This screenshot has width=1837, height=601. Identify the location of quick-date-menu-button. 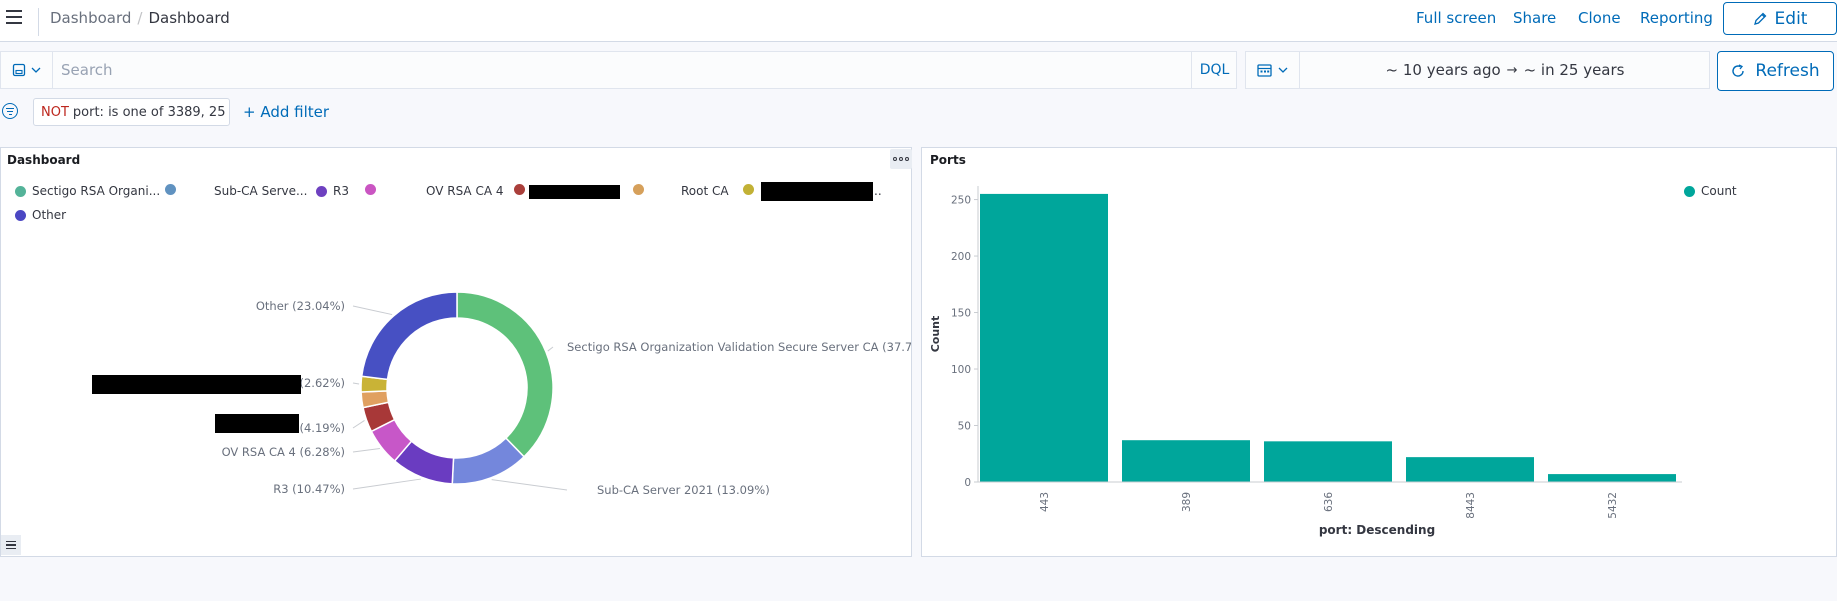
(1273, 70).